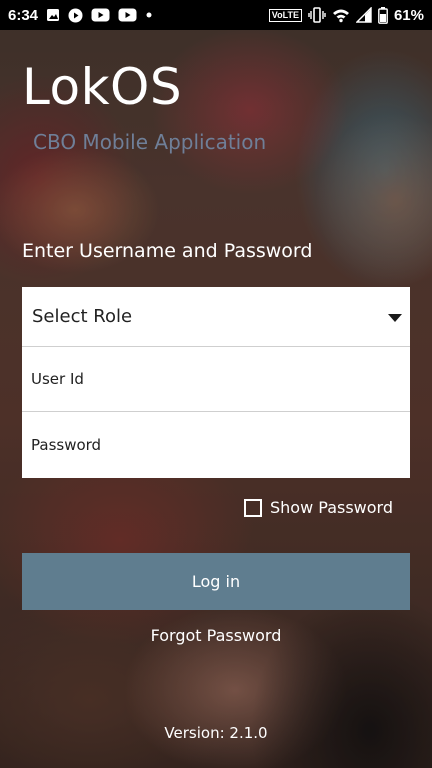 The image size is (432, 768). I want to click on forgot-password-link: Forgot Password, so click(216, 635).